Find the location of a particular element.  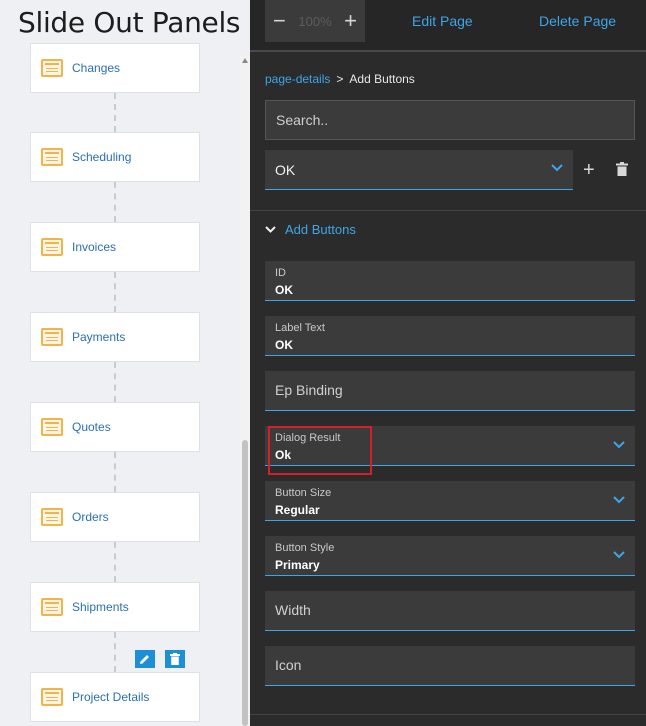

delete-node-button is located at coordinates (175, 659).